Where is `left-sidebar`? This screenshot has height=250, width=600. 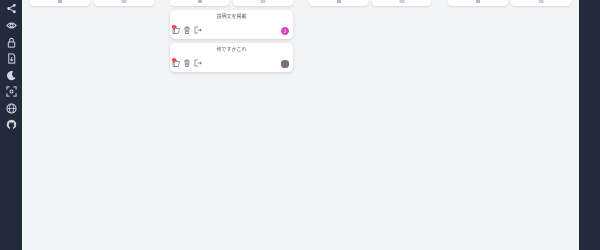
left-sidebar is located at coordinates (11, 125).